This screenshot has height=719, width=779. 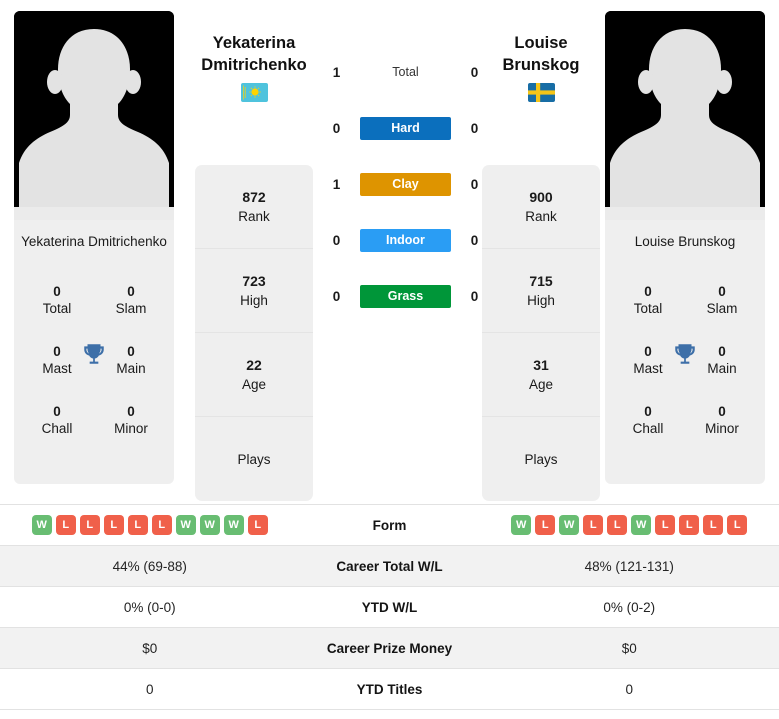 I want to click on player-name-left: Yekaterina Dmitrichenko, so click(x=94, y=241).